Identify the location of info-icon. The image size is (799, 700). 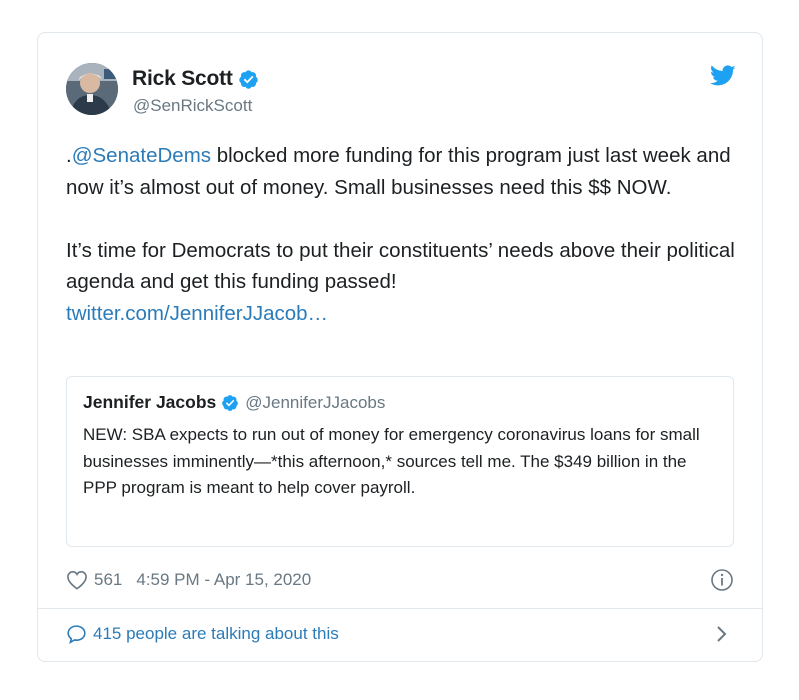
(722, 580).